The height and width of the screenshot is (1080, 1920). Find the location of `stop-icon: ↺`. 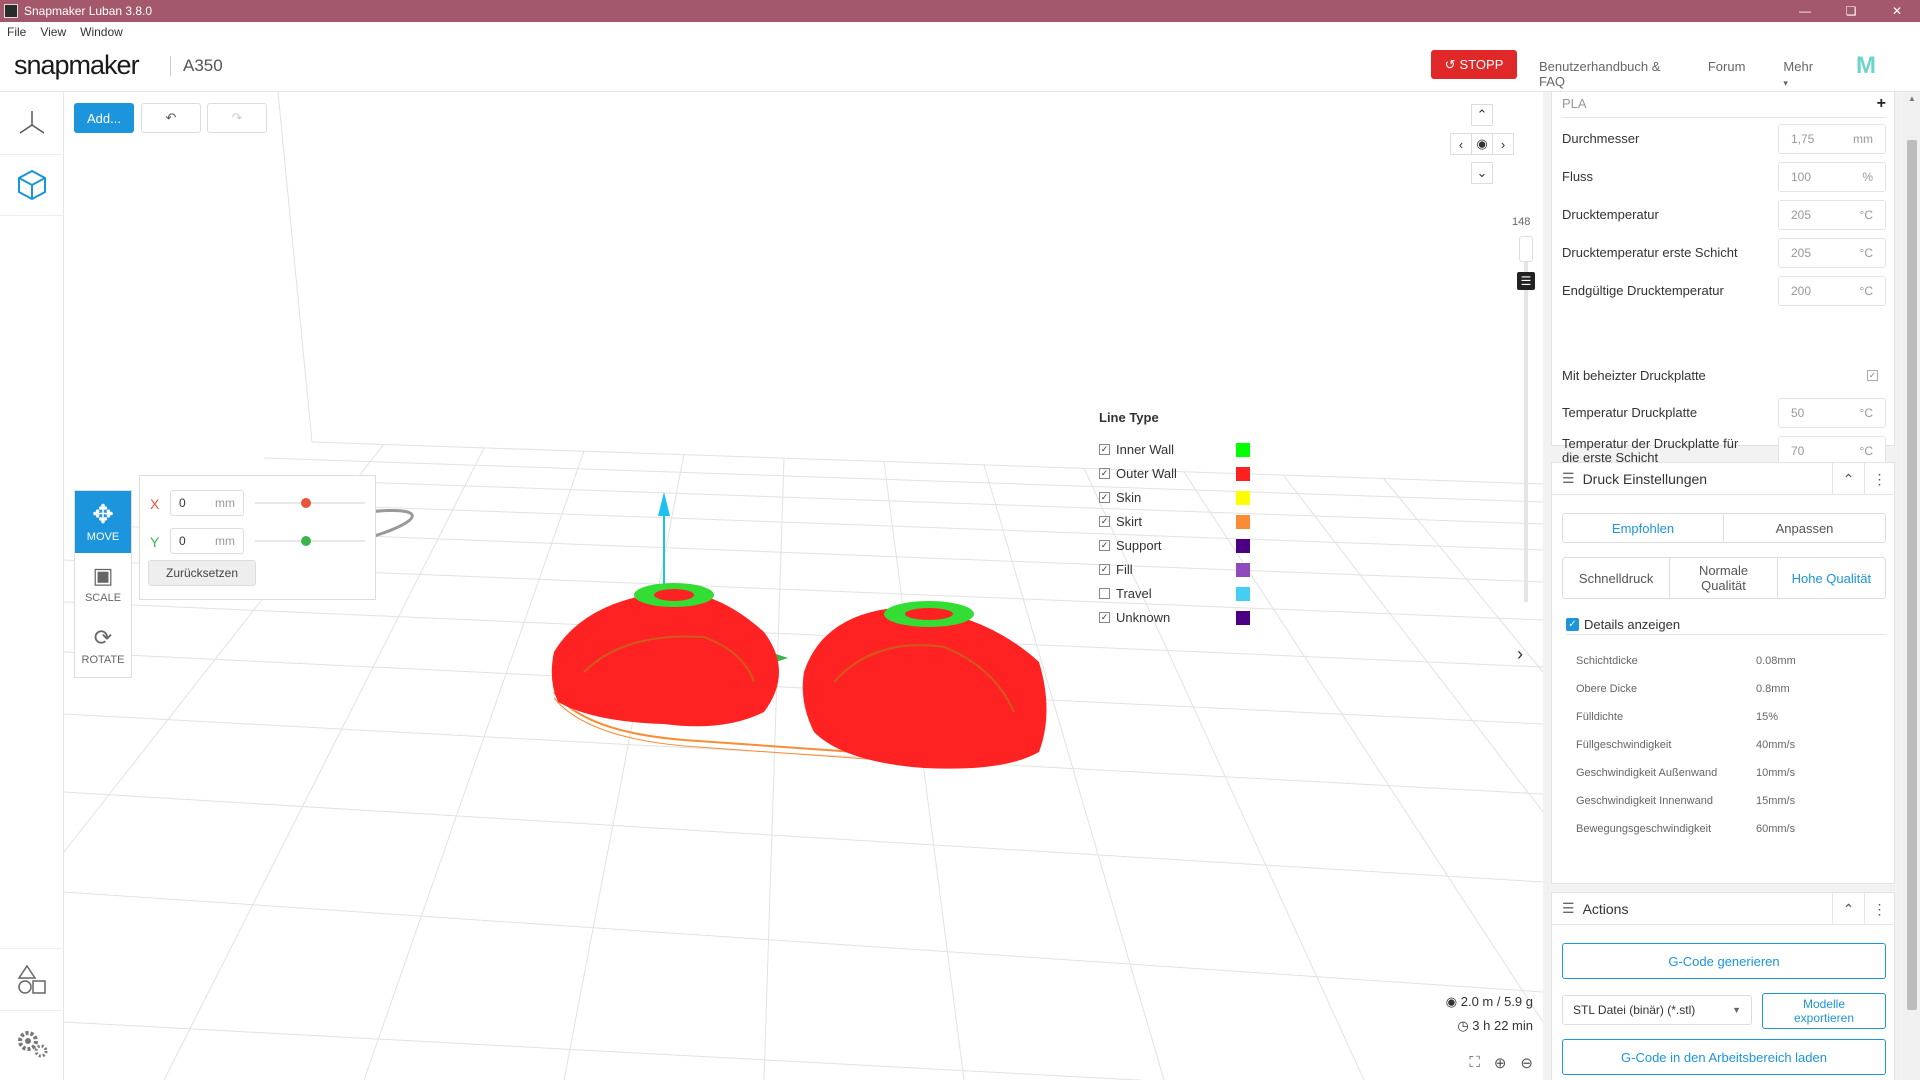

stop-icon: ↺ is located at coordinates (1450, 64).